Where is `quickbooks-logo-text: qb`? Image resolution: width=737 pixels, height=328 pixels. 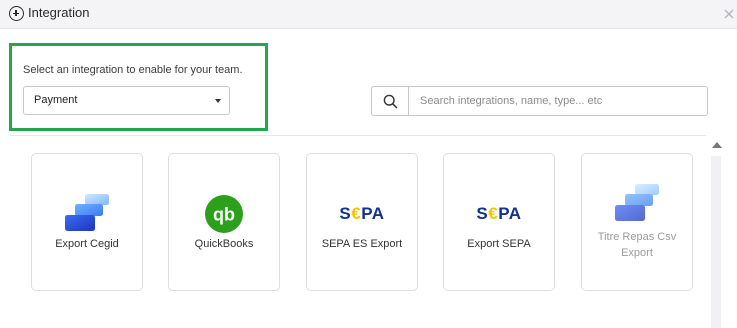
quickbooks-logo-text: qb is located at coordinates (224, 215).